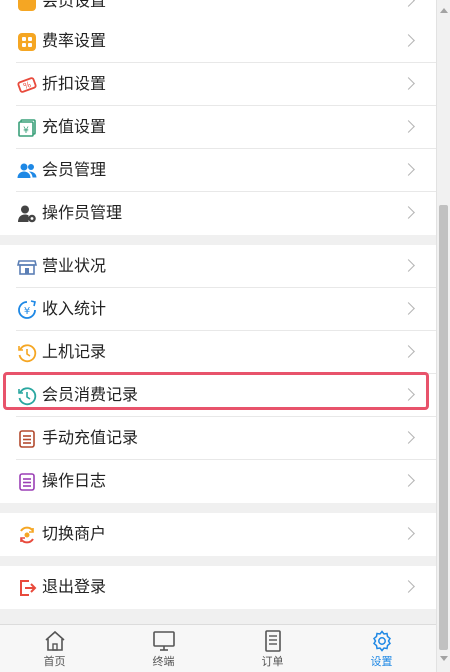  Describe the element at coordinates (74, 169) in the screenshot. I see `menu-item-label: 会员管理` at that location.